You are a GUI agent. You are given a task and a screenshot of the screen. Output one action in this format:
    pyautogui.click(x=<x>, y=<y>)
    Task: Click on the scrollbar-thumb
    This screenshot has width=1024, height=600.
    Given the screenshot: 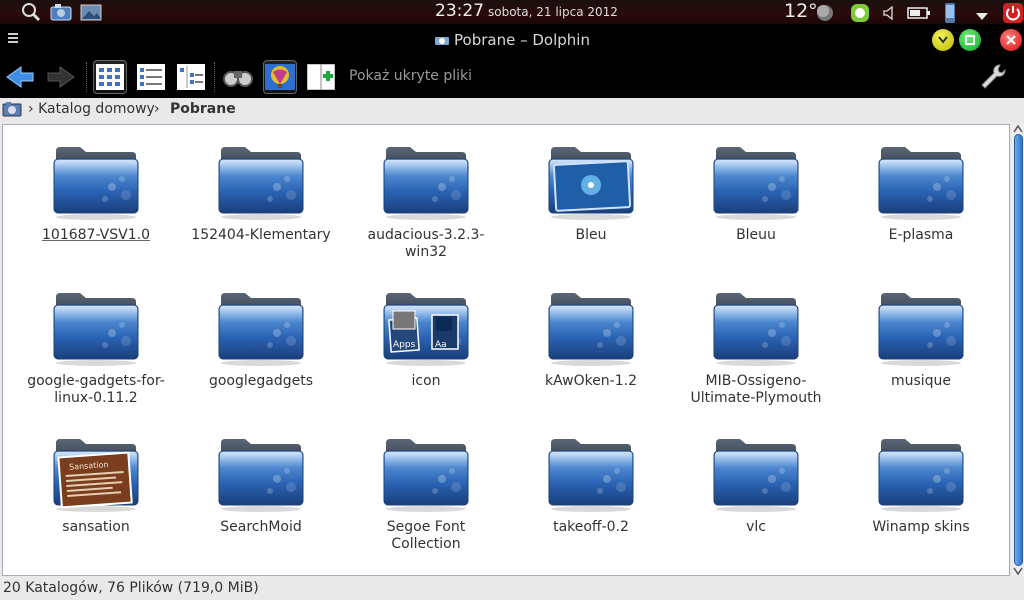 What is the action you would take?
    pyautogui.click(x=1018, y=350)
    